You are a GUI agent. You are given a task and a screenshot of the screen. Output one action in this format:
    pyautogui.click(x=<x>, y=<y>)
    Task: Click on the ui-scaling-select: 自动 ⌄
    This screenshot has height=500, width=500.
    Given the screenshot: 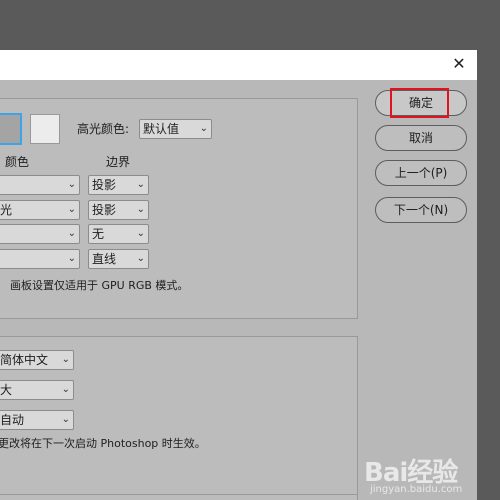 What is the action you would take?
    pyautogui.click(x=37, y=420)
    